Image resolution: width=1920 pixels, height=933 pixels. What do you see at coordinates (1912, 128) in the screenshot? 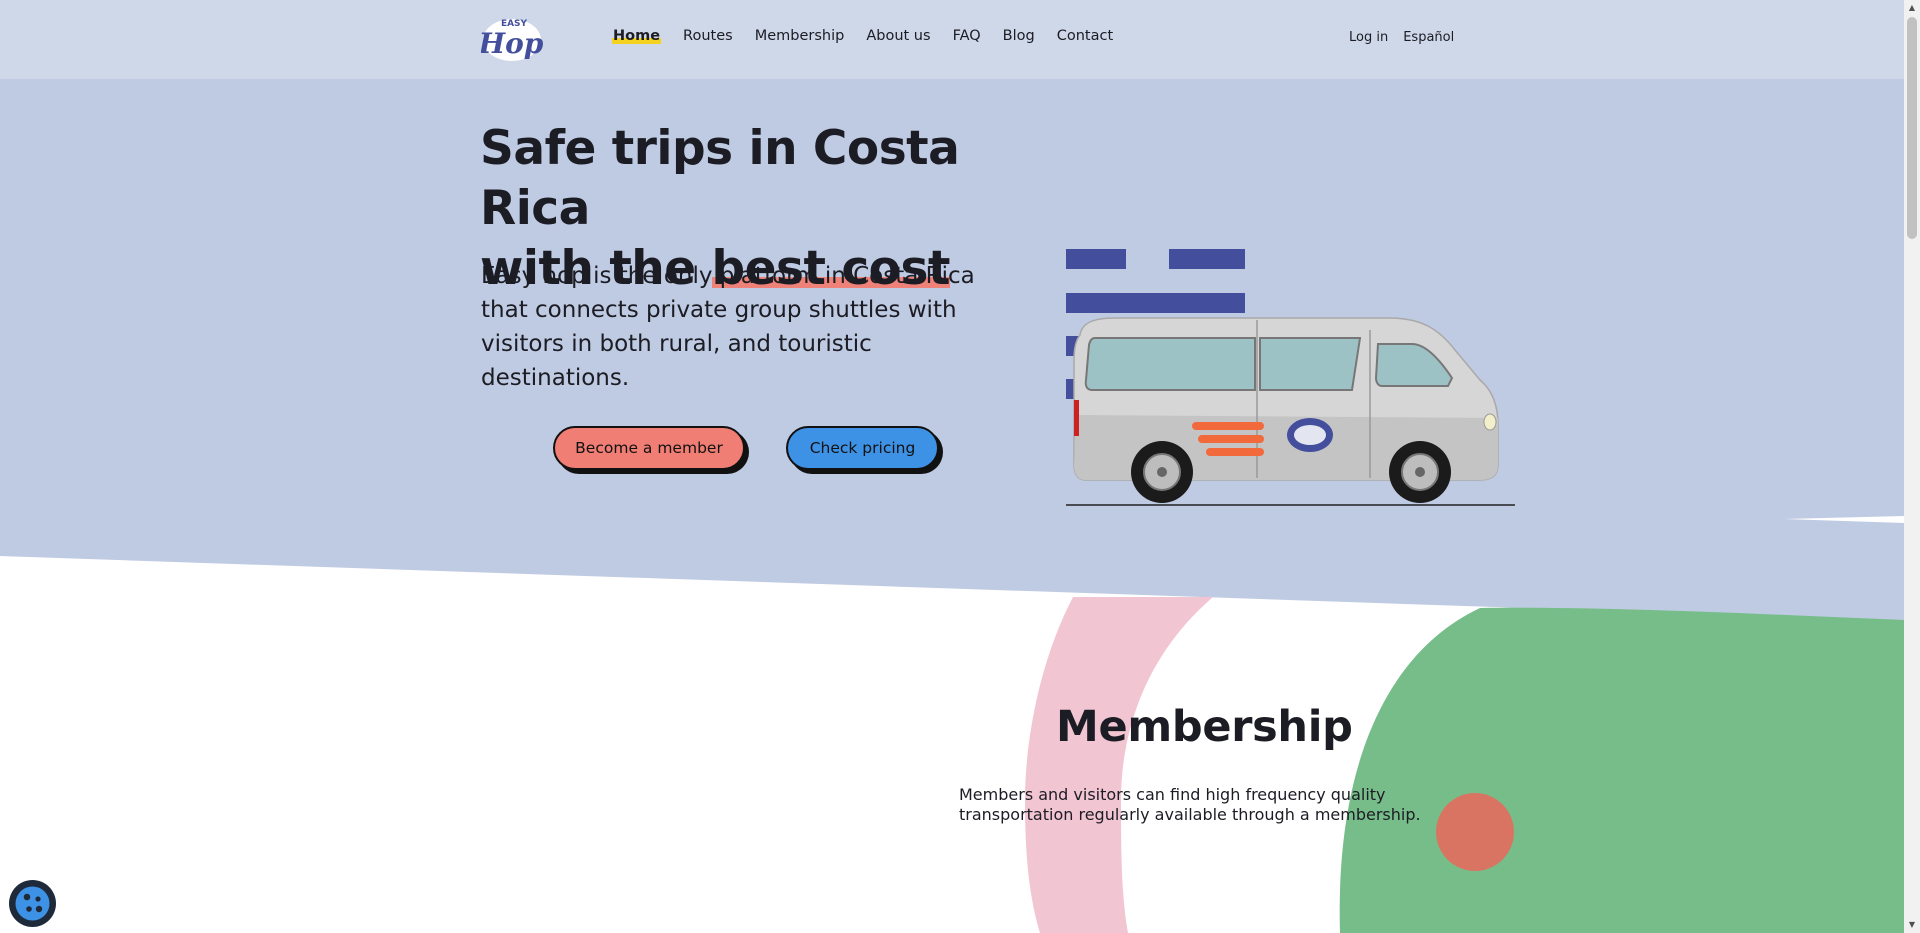
I see `scroll-thumb` at bounding box center [1912, 128].